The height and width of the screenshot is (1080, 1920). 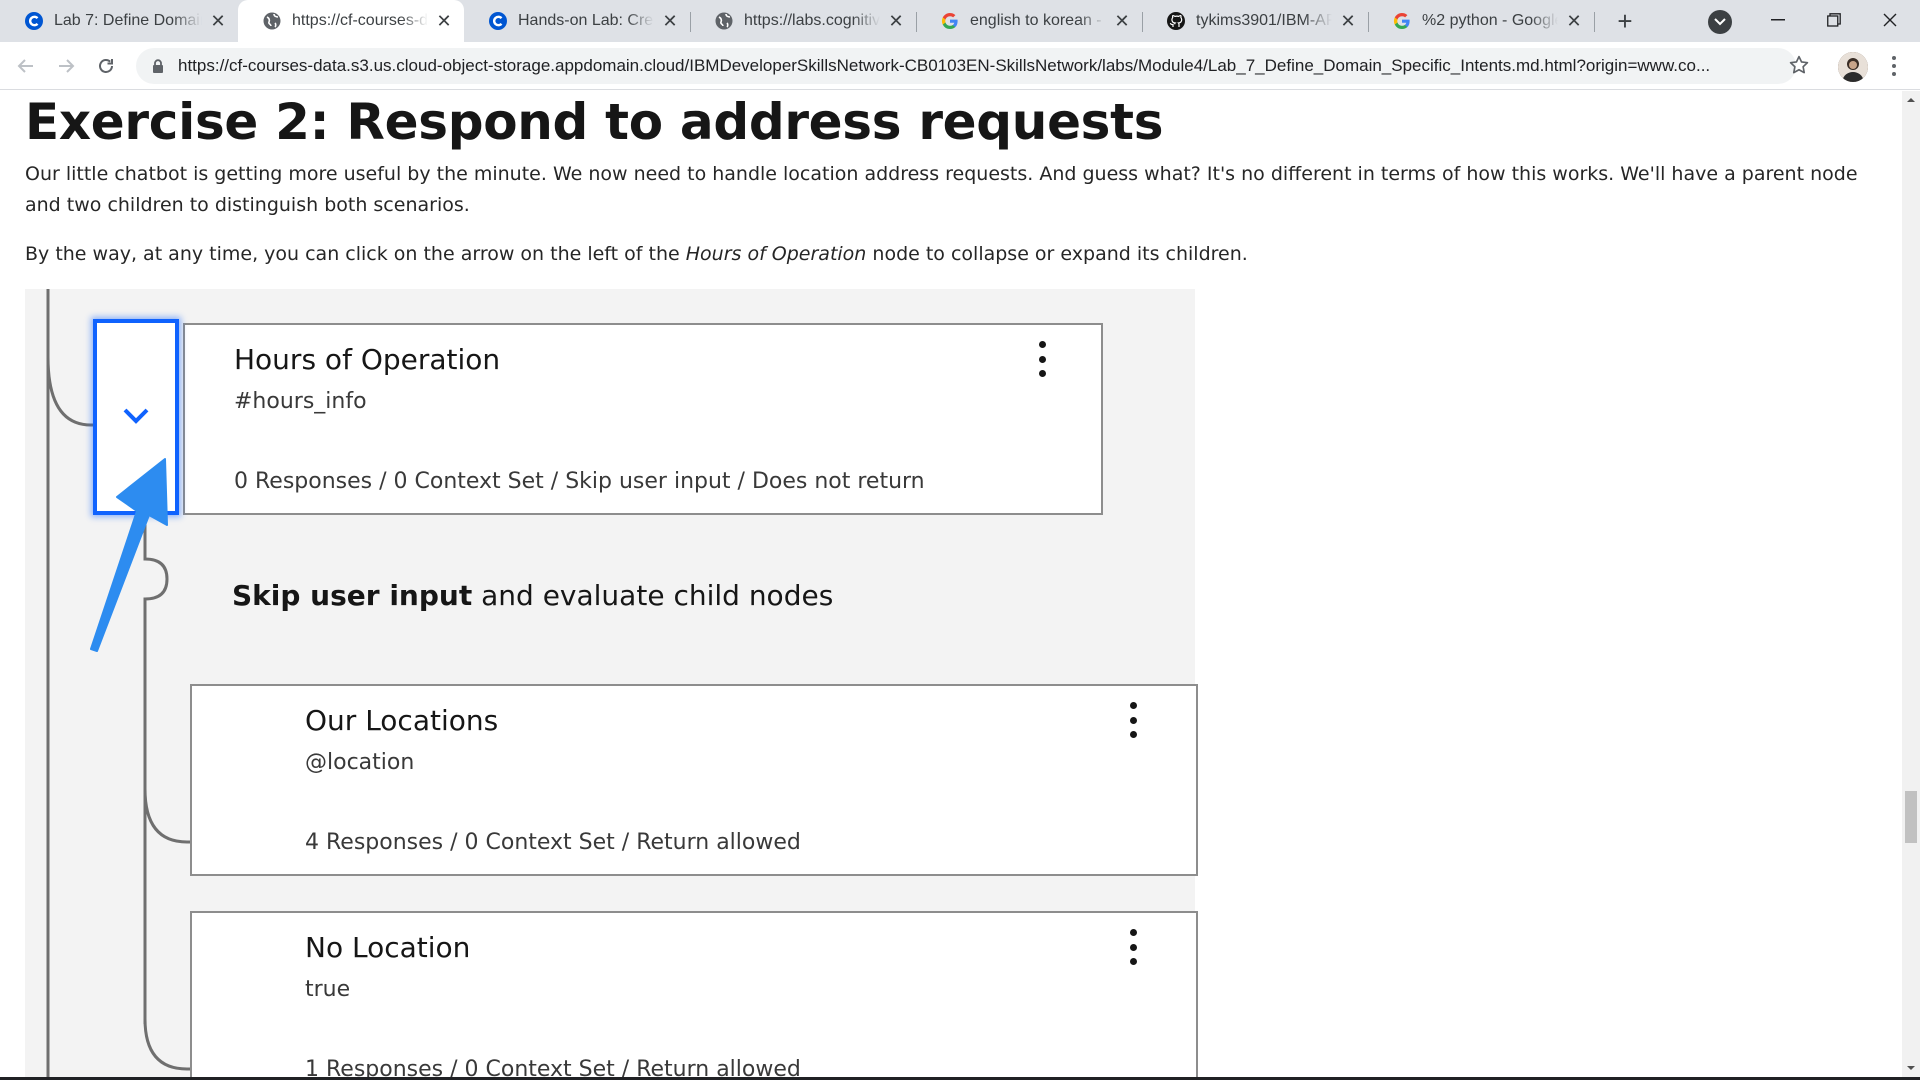 I want to click on node-condition: @location, so click(x=360, y=762).